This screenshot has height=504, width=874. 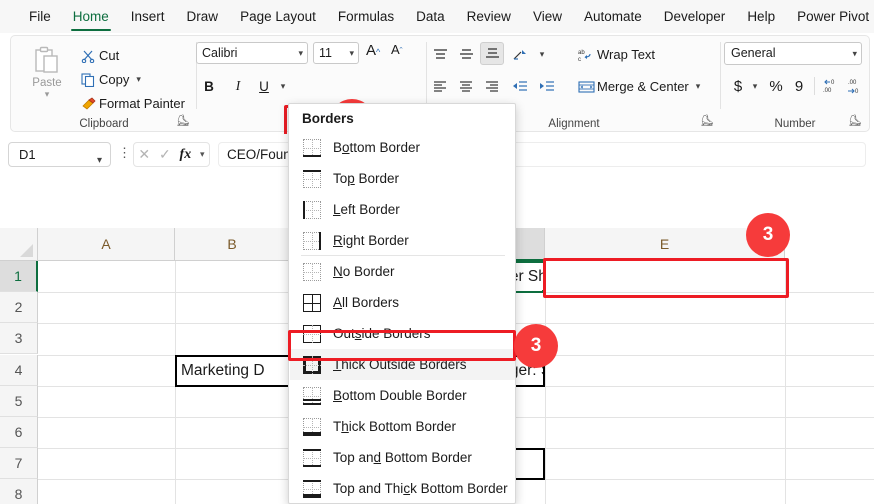 I want to click on ribbon-tab-file: File, so click(x=40, y=16).